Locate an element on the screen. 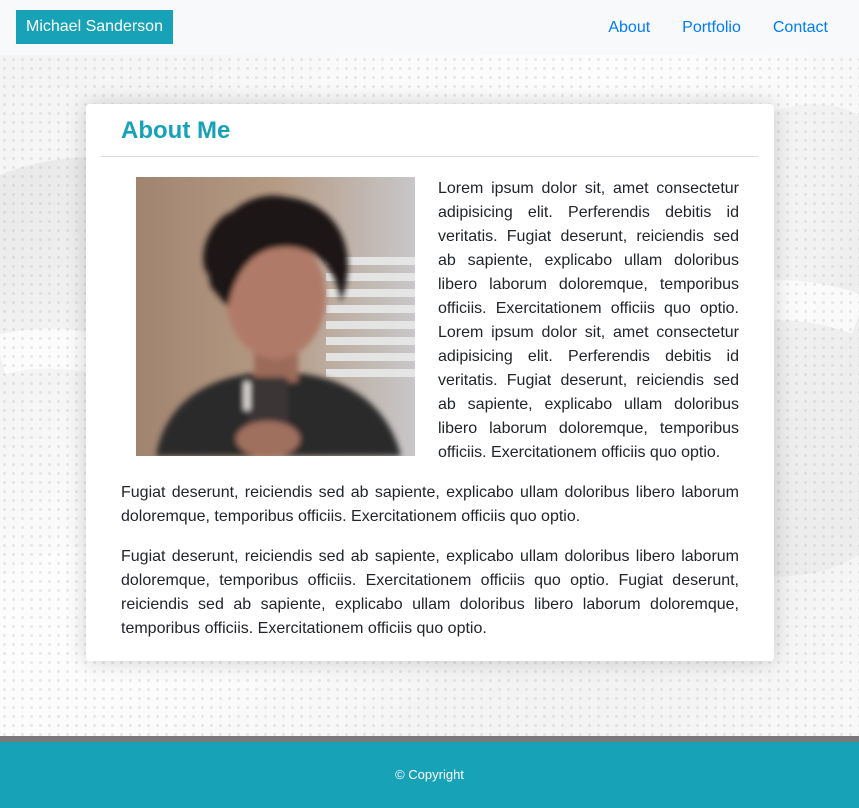 Image resolution: width=859 pixels, height=808 pixels. nav-links: About Portfolio Contact is located at coordinates (702, 27).